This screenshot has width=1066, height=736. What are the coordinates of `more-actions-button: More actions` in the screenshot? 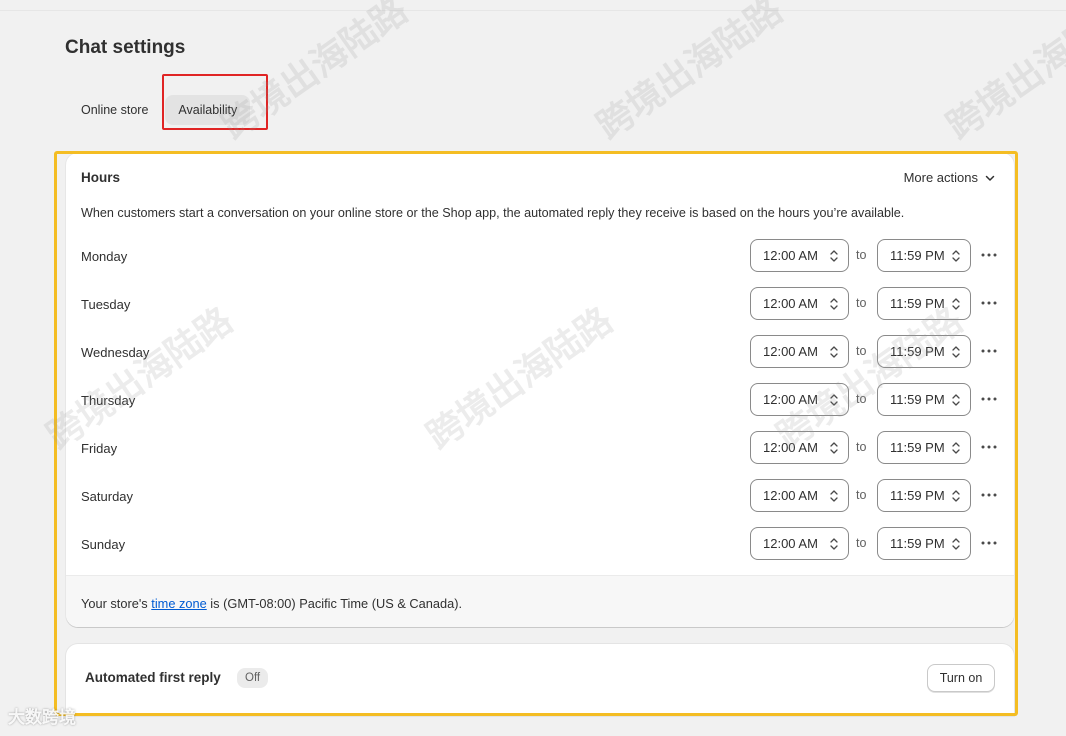 It's located at (950, 177).